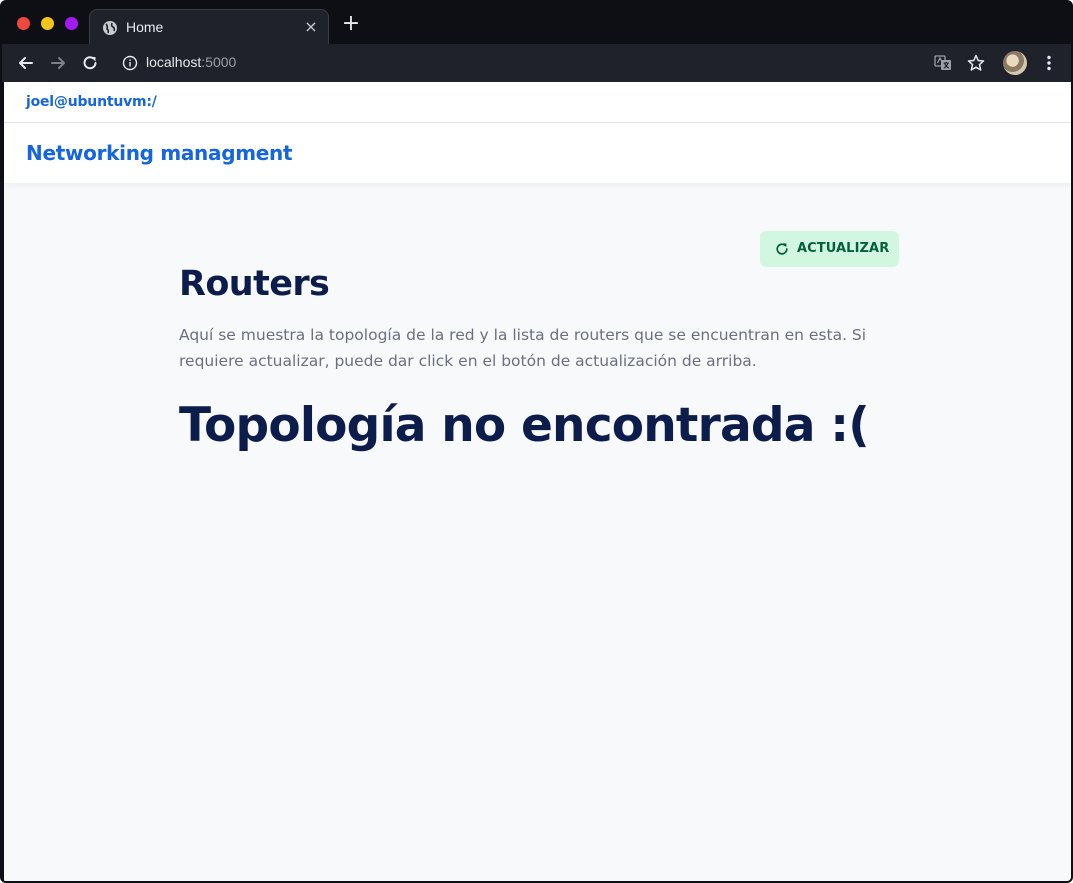  Describe the element at coordinates (58, 63) in the screenshot. I see `forward-icon` at that location.